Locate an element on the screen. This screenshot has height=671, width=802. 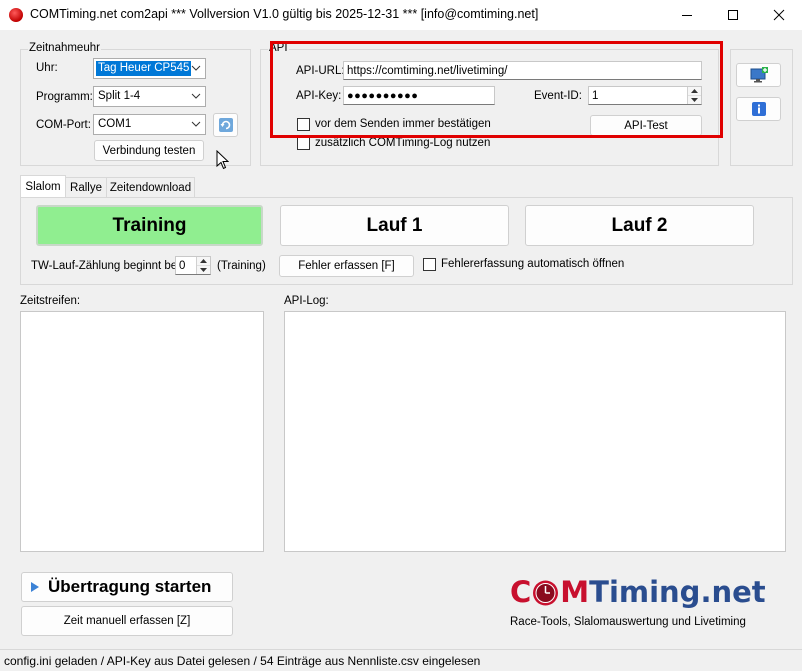
programm-select-value: Split 1-4 is located at coordinates (119, 96).